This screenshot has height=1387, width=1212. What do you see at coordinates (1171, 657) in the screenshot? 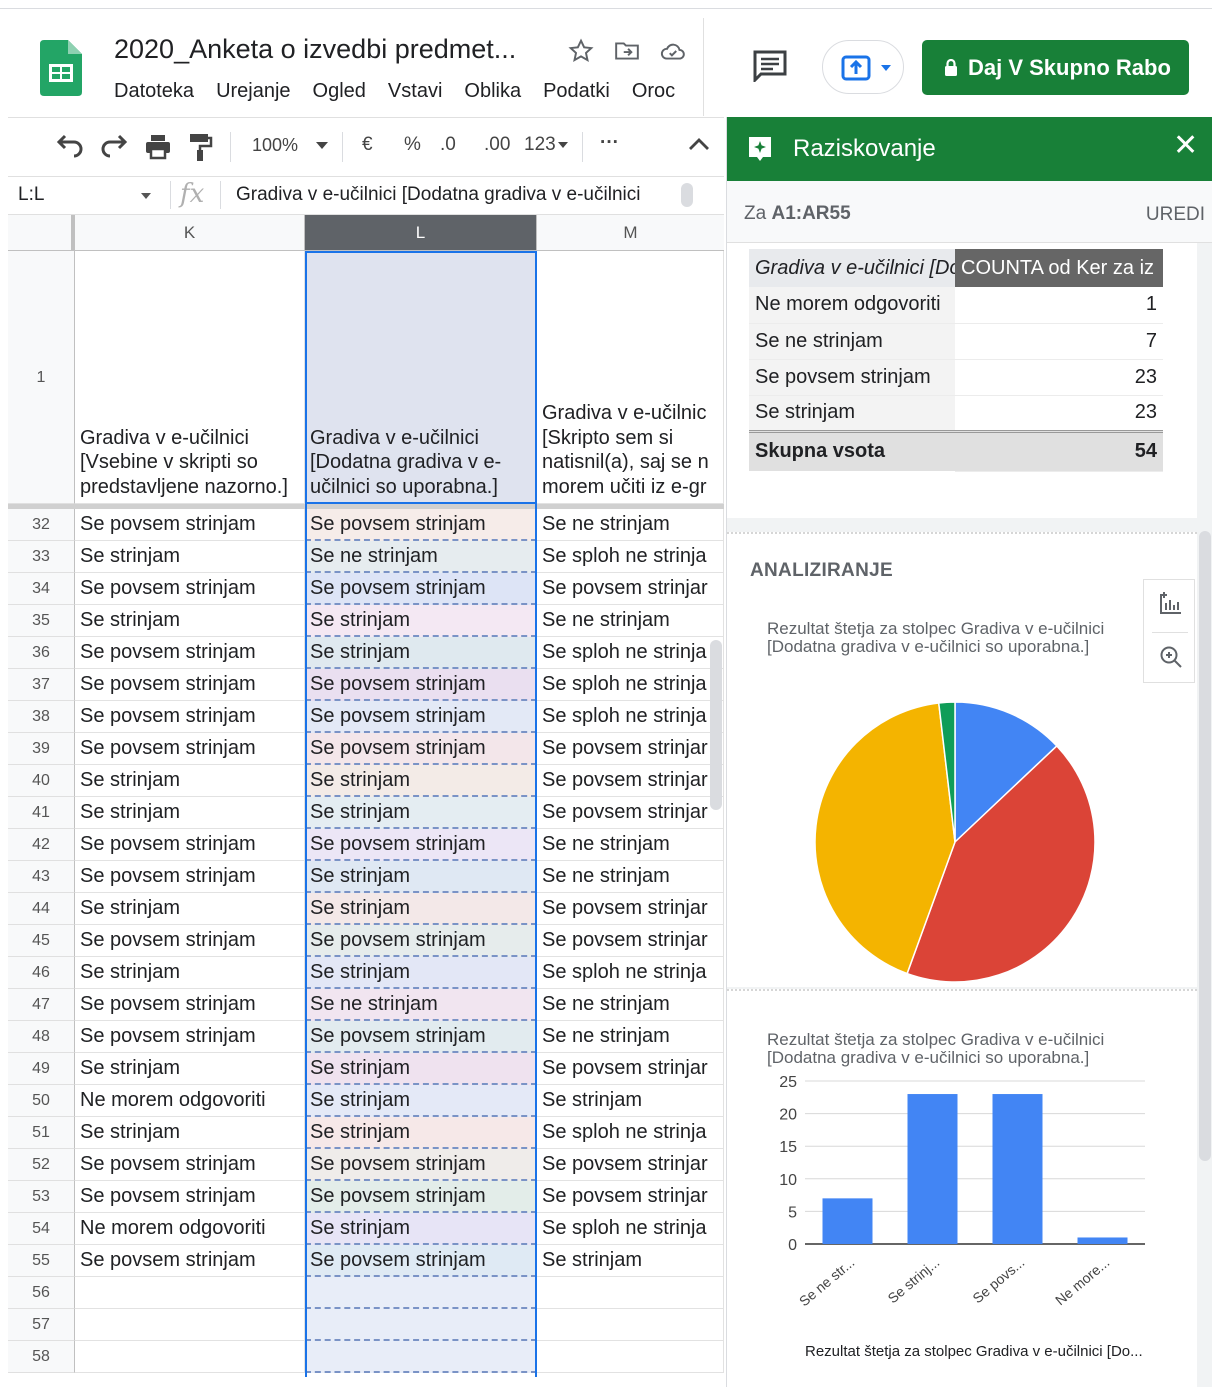
I see `zoom-in-icon` at bounding box center [1171, 657].